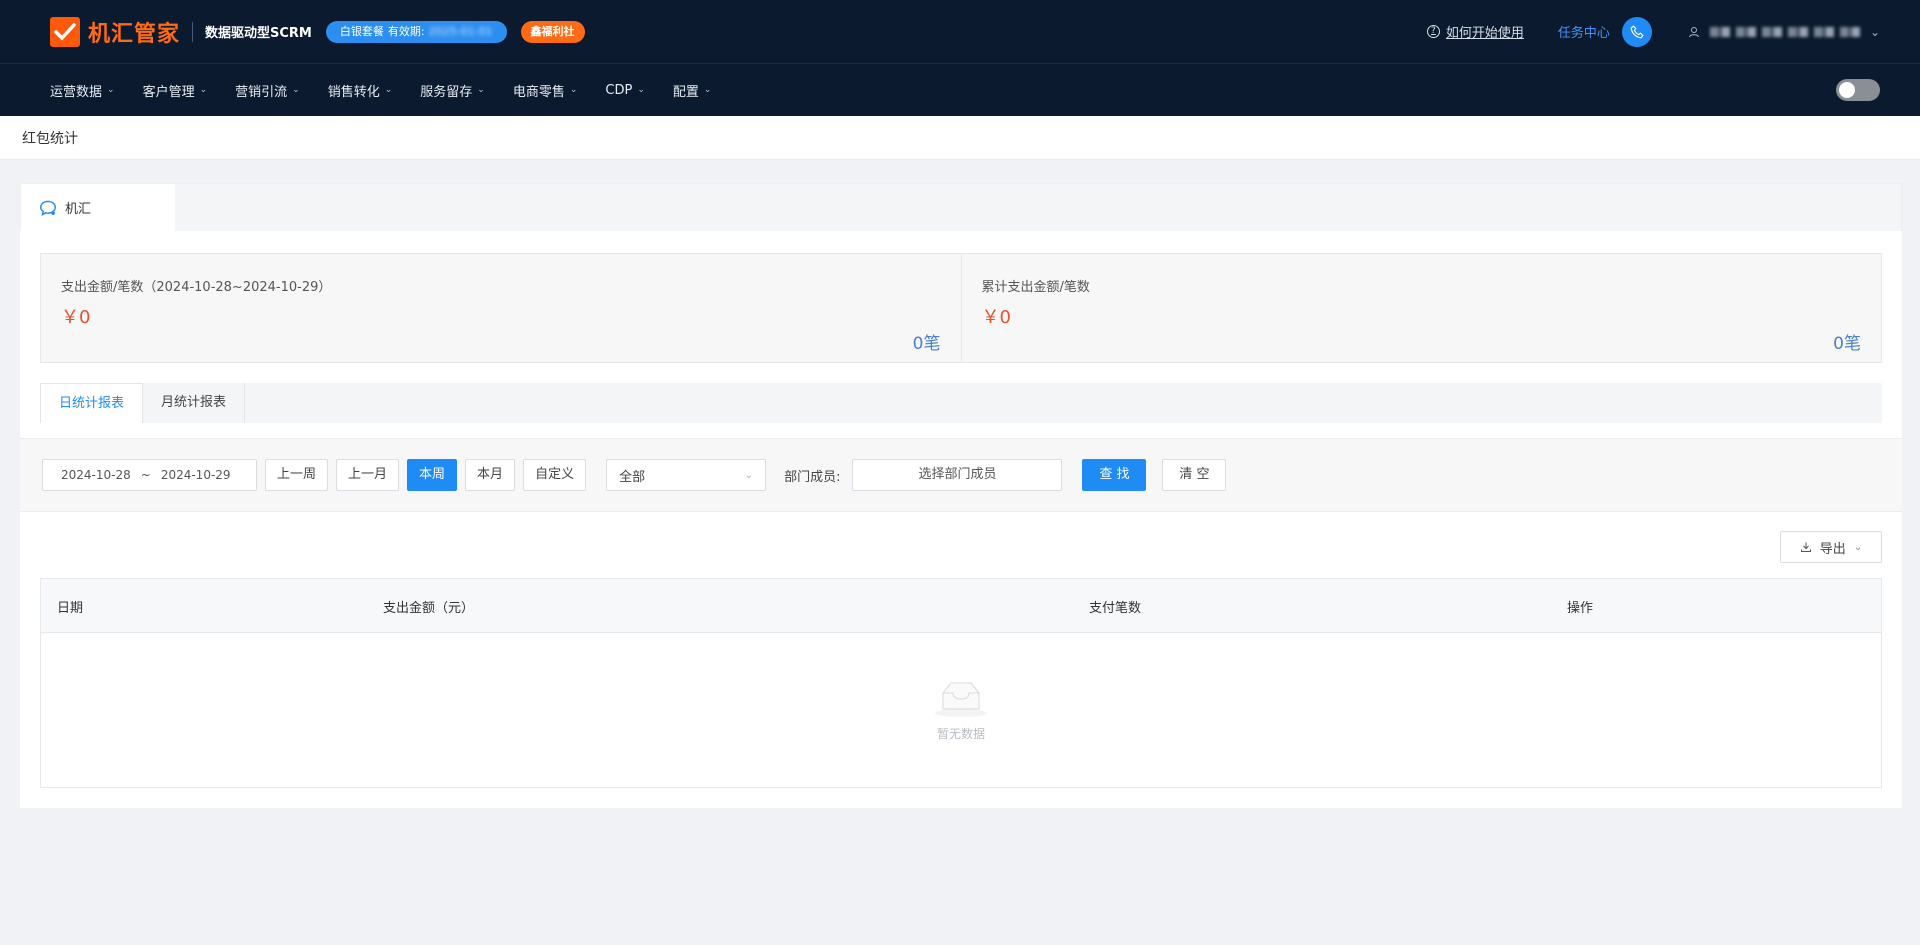 Image resolution: width=1920 pixels, height=945 pixels. Describe the element at coordinates (297, 475) in the screenshot. I see `last-week-button: 上一周` at that location.